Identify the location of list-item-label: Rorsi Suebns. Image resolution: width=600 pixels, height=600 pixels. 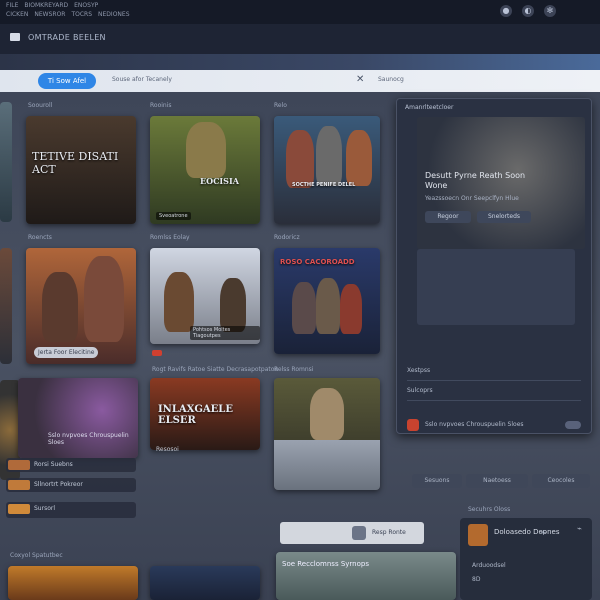
(53, 464).